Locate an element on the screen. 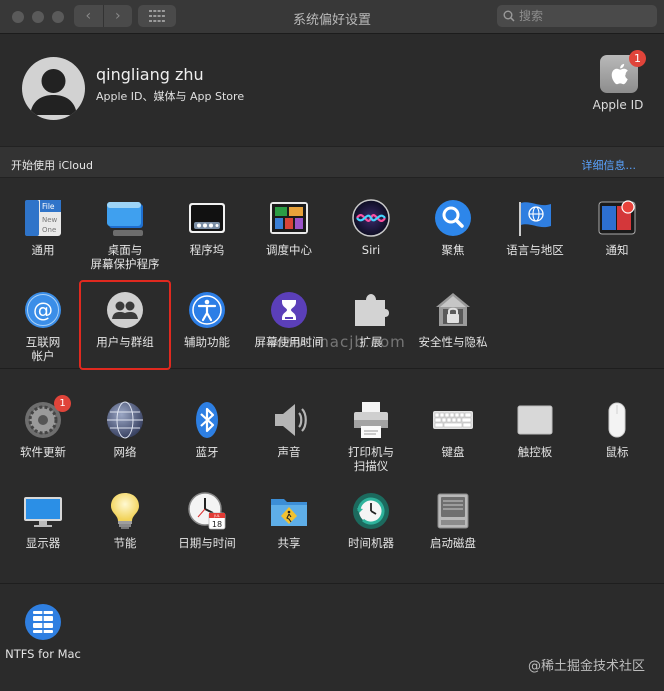 The width and height of the screenshot is (664, 691). sharing-icon is located at coordinates (289, 511).